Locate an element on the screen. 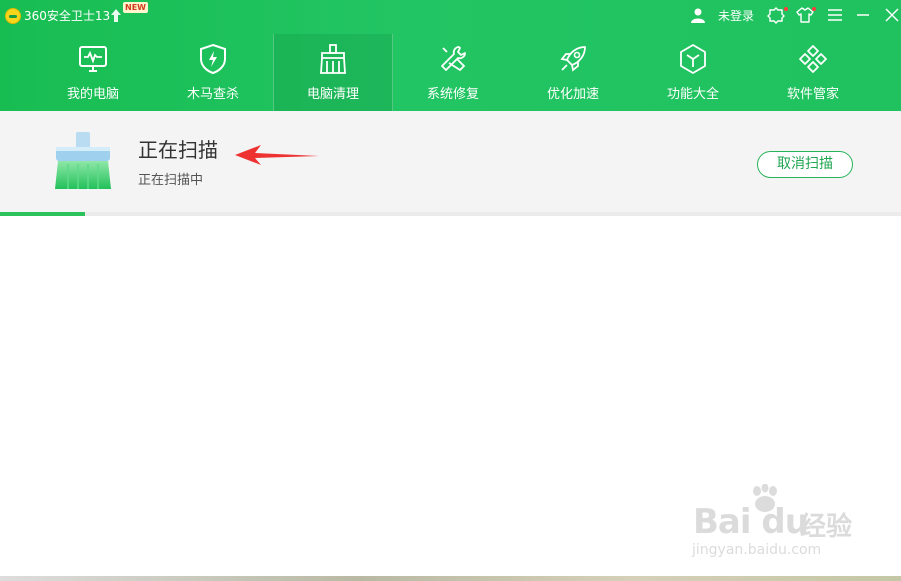 The height and width of the screenshot is (581, 901). nav-item-software-manager: 软件管家 is located at coordinates (813, 72).